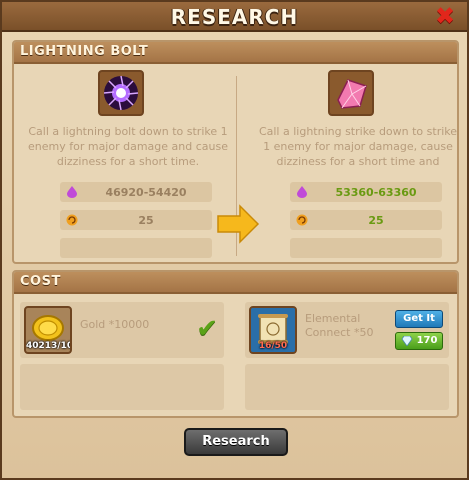  Describe the element at coordinates (339, 325) in the screenshot. I see `scroll-cost-label: Elemental Connect *50` at that location.